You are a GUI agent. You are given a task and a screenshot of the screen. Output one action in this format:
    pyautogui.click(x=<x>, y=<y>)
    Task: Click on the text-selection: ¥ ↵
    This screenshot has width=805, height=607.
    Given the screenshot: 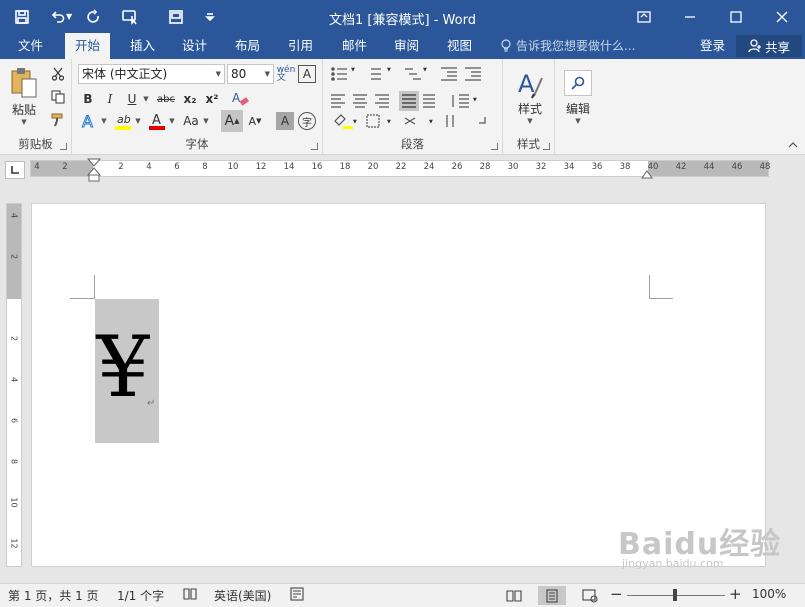 What is the action you would take?
    pyautogui.click(x=127, y=371)
    